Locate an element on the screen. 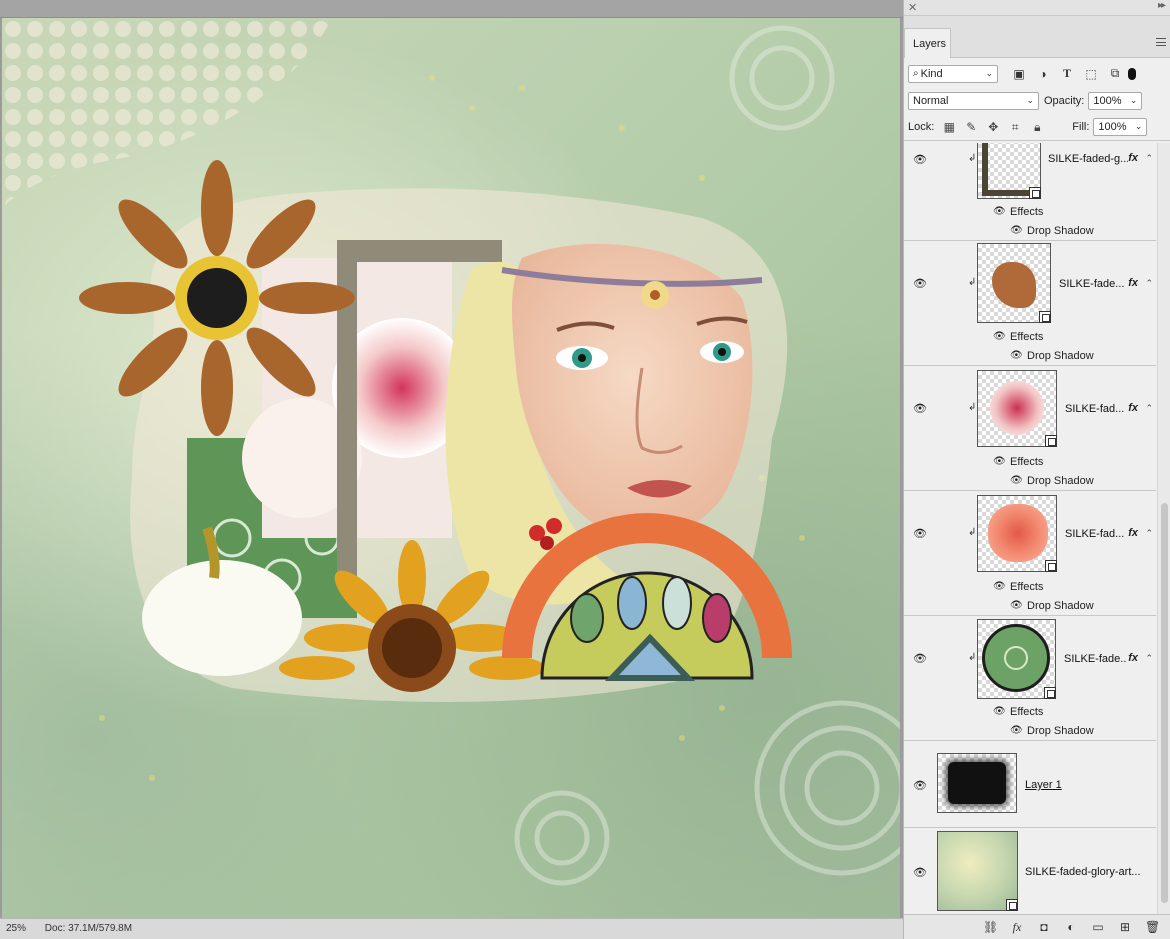  opacity-value: 100% is located at coordinates (1107, 100).